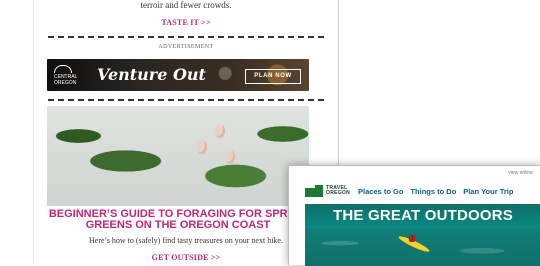 The height and width of the screenshot is (266, 540). What do you see at coordinates (488, 191) in the screenshot?
I see `nav-plan-your-trip: Plan Your Trip` at bounding box center [488, 191].